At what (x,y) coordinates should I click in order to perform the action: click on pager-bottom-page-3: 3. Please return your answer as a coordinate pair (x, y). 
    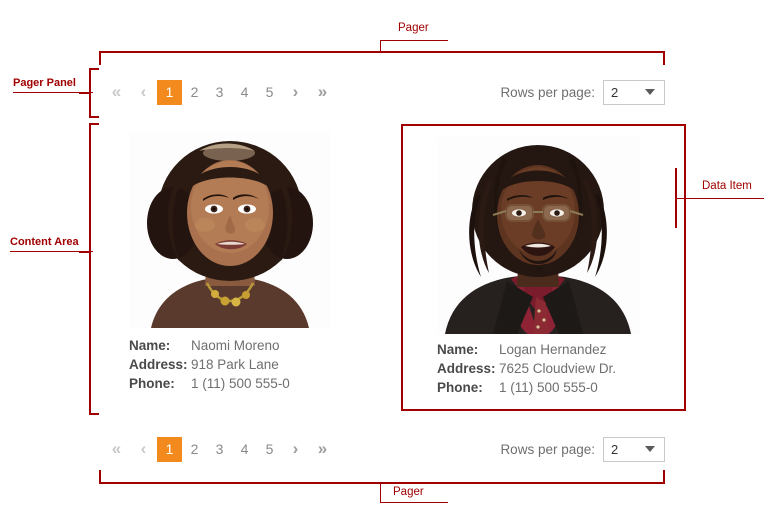
    Looking at the image, I should click on (219, 449).